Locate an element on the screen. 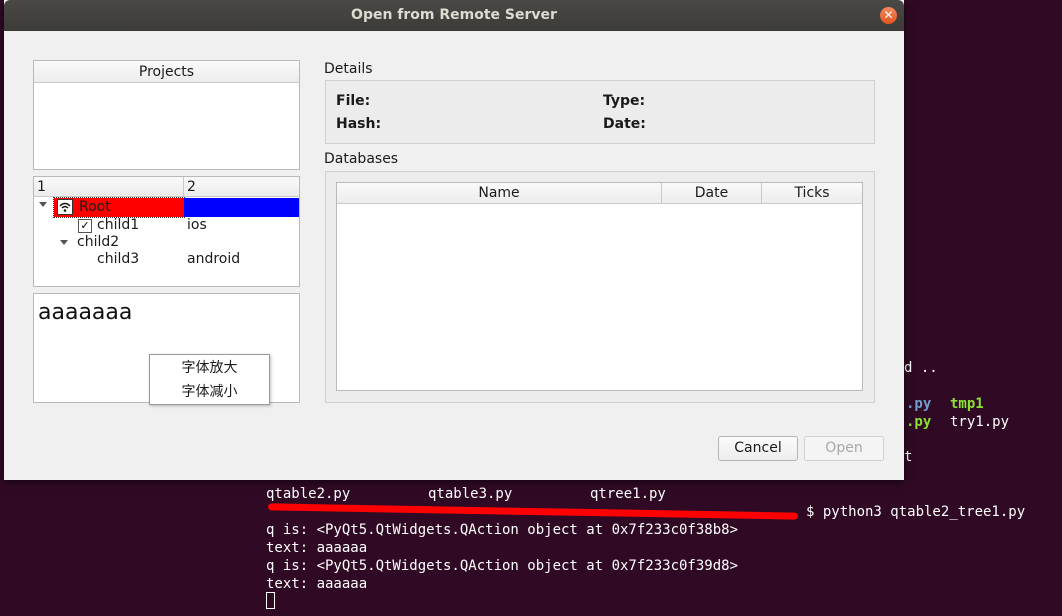 The image size is (1062, 616). close-icon: ✕ is located at coordinates (888, 15).